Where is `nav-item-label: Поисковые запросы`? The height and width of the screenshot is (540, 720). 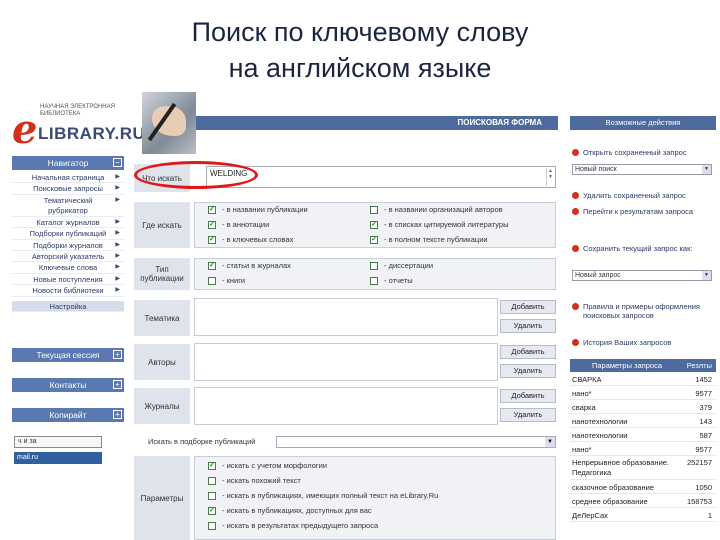 nav-item-label: Поисковые запросы is located at coordinates (68, 189).